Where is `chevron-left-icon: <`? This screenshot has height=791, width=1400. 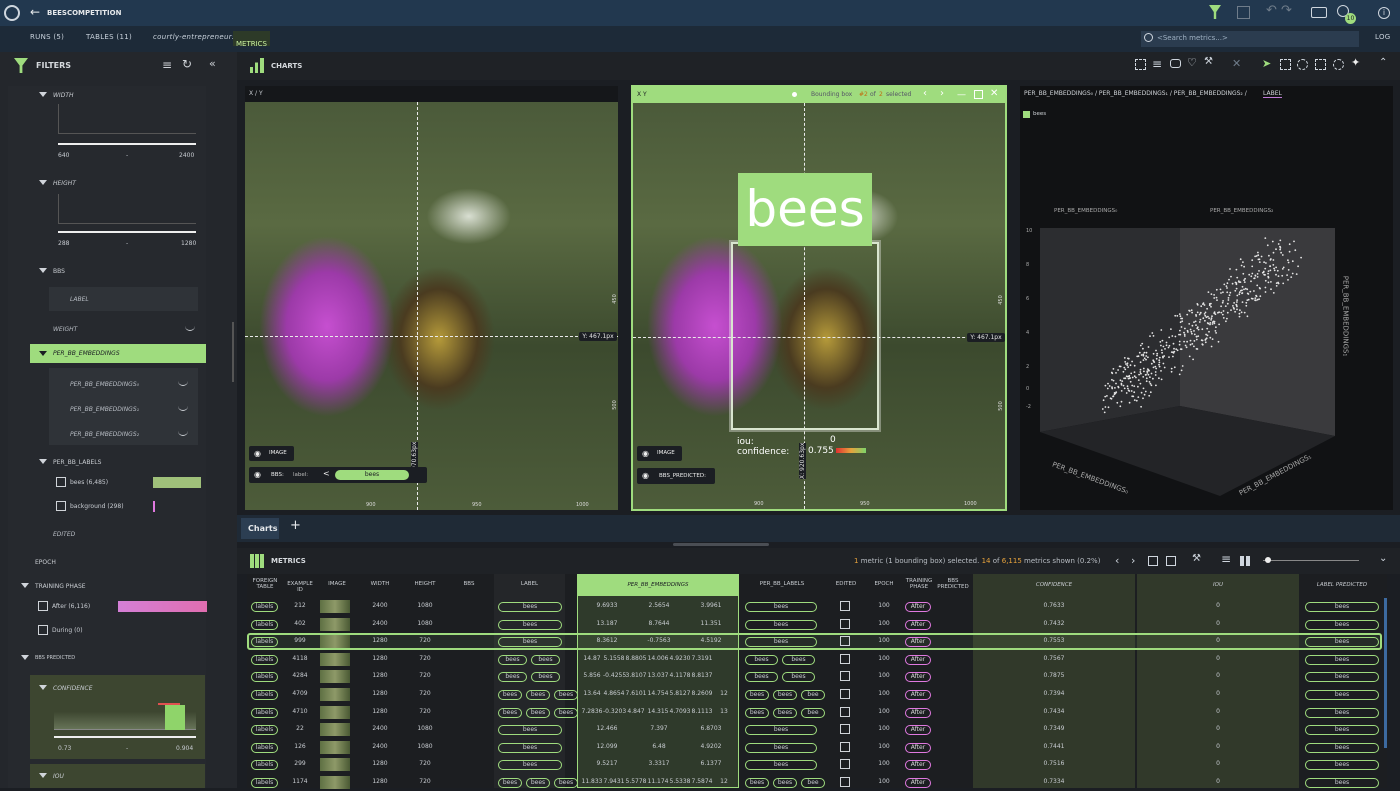
chevron-left-icon: < is located at coordinates (326, 473).